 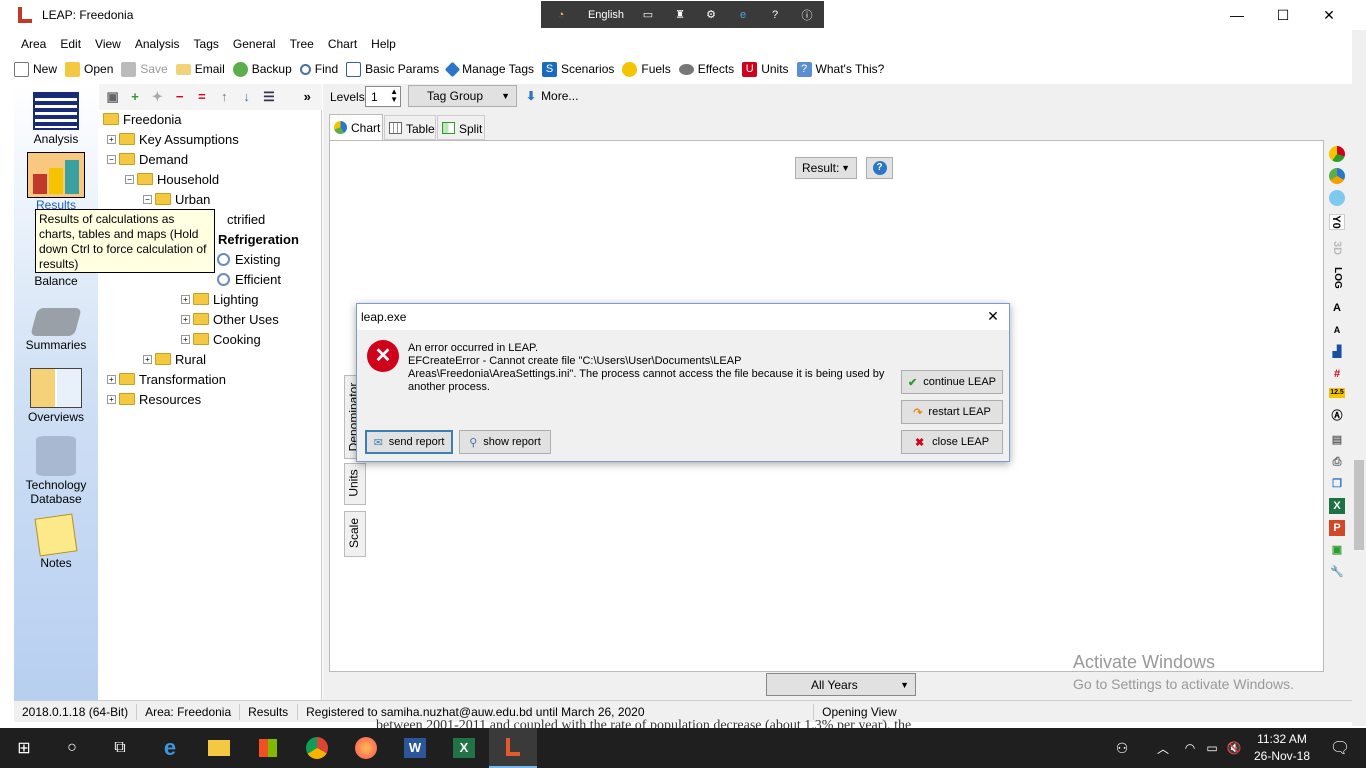 I want to click on excel-export-icon: X, so click(x=1337, y=506).